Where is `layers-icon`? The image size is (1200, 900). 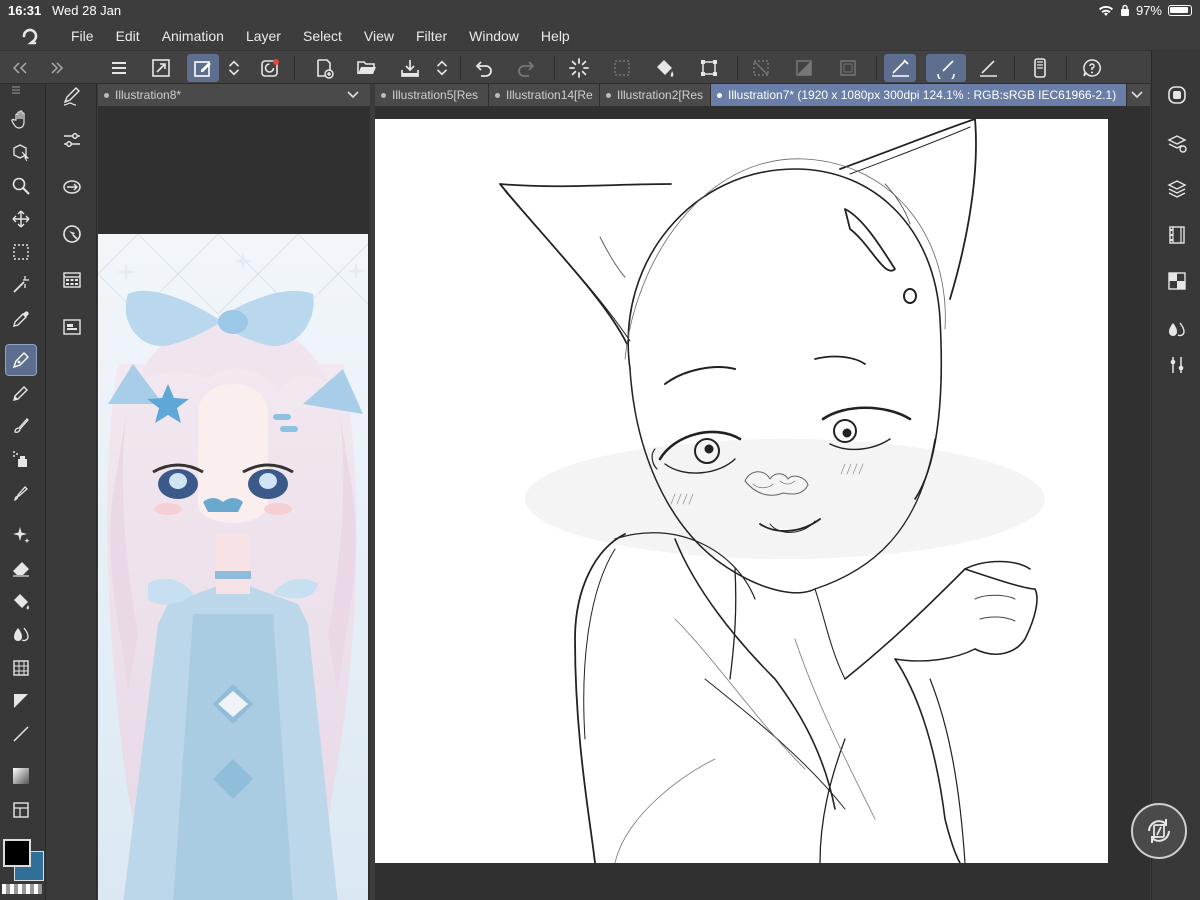
layers-icon is located at coordinates (1177, 189).